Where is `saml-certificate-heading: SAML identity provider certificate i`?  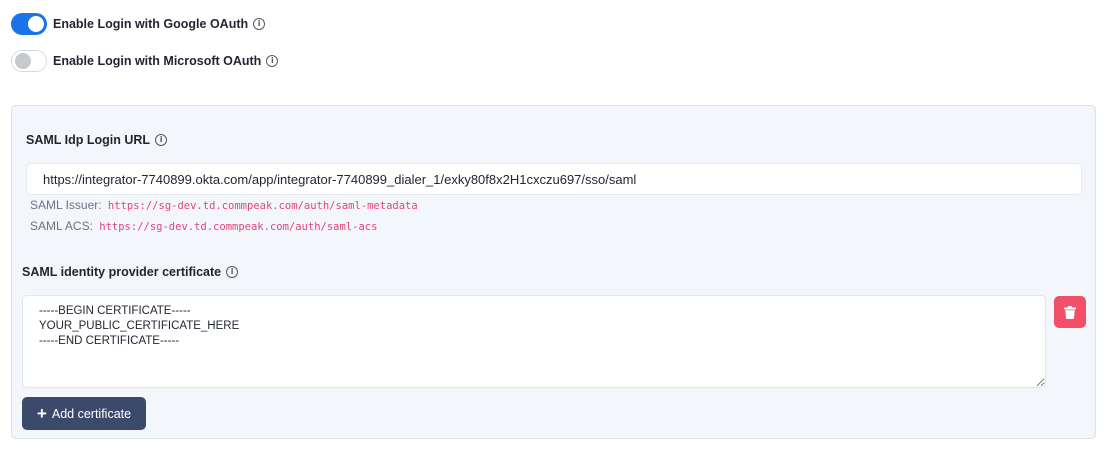 saml-certificate-heading: SAML identity provider certificate i is located at coordinates (130, 272).